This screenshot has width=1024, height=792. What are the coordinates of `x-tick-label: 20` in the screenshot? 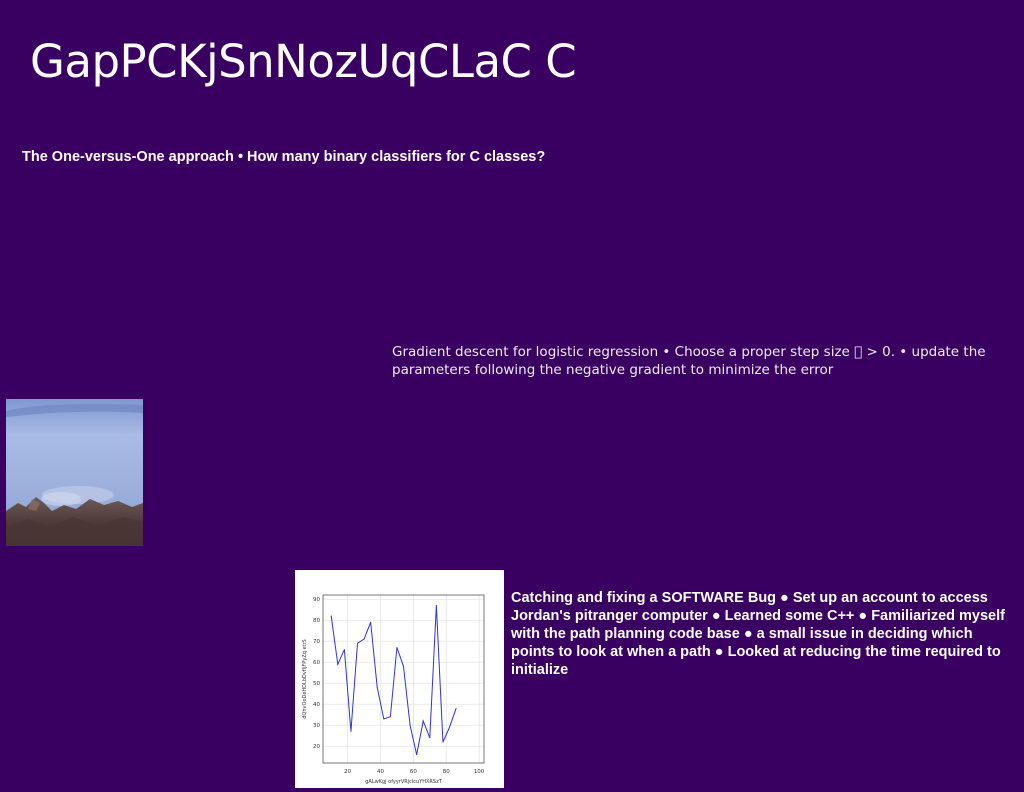 It's located at (347, 772).